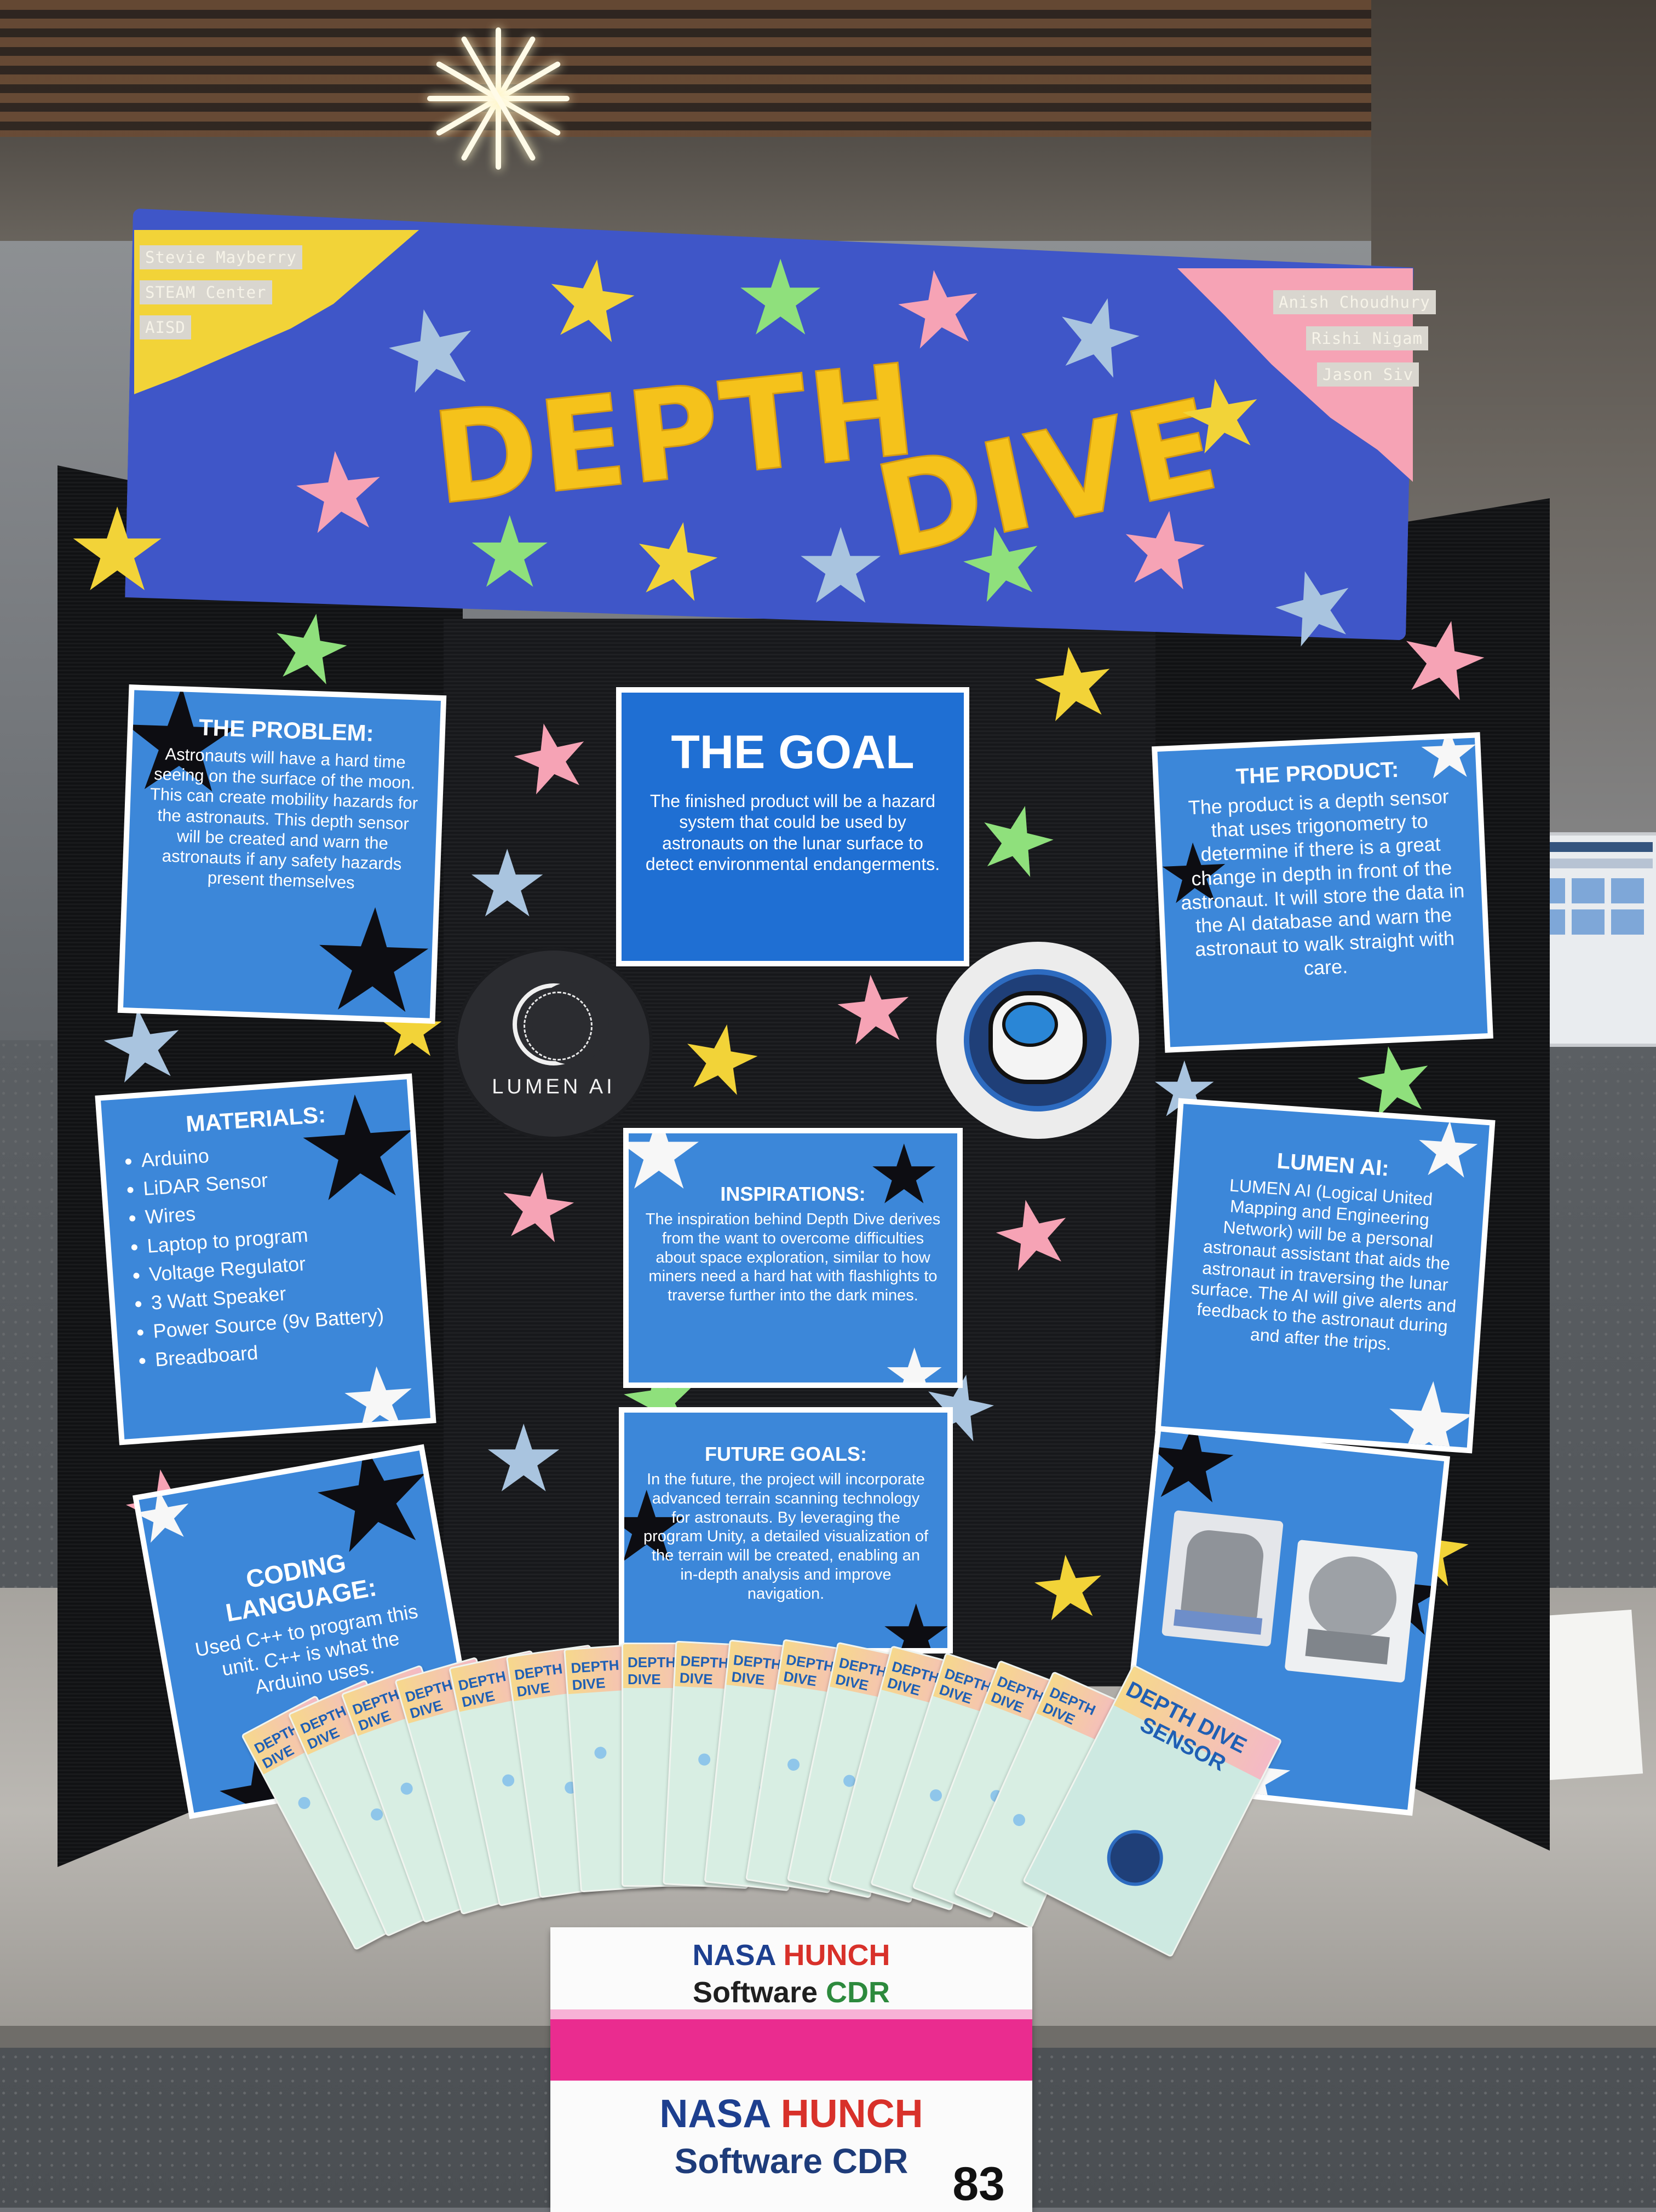  I want to click on name-tag: AISD, so click(165, 327).